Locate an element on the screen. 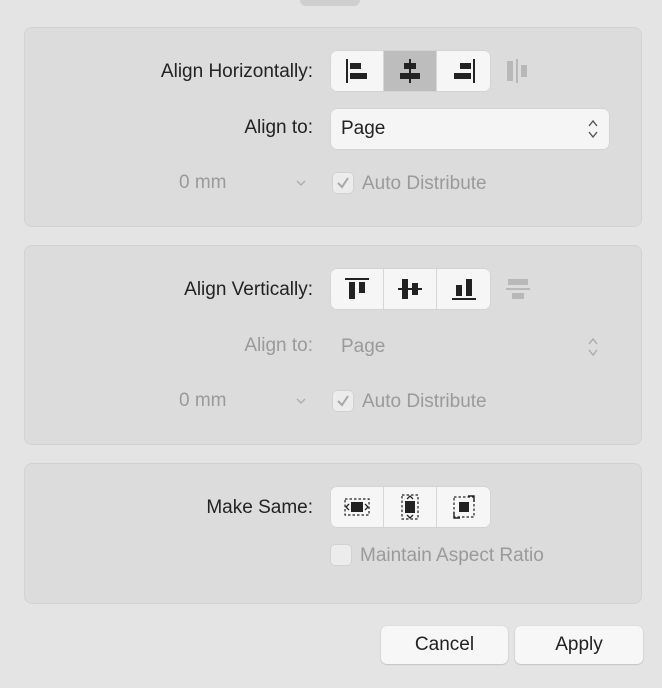 Image resolution: width=662 pixels, height=688 pixels. align-middle-vertical-button is located at coordinates (410, 289).